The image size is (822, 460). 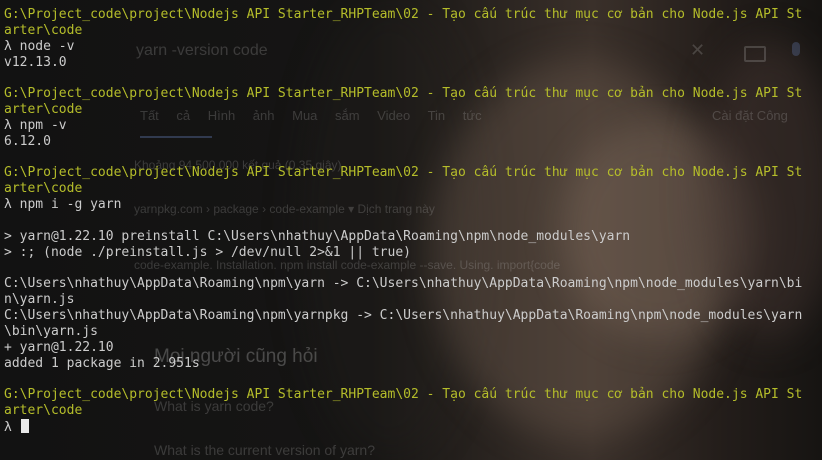 I want to click on output-line: n\yarn.js, so click(x=39, y=300).